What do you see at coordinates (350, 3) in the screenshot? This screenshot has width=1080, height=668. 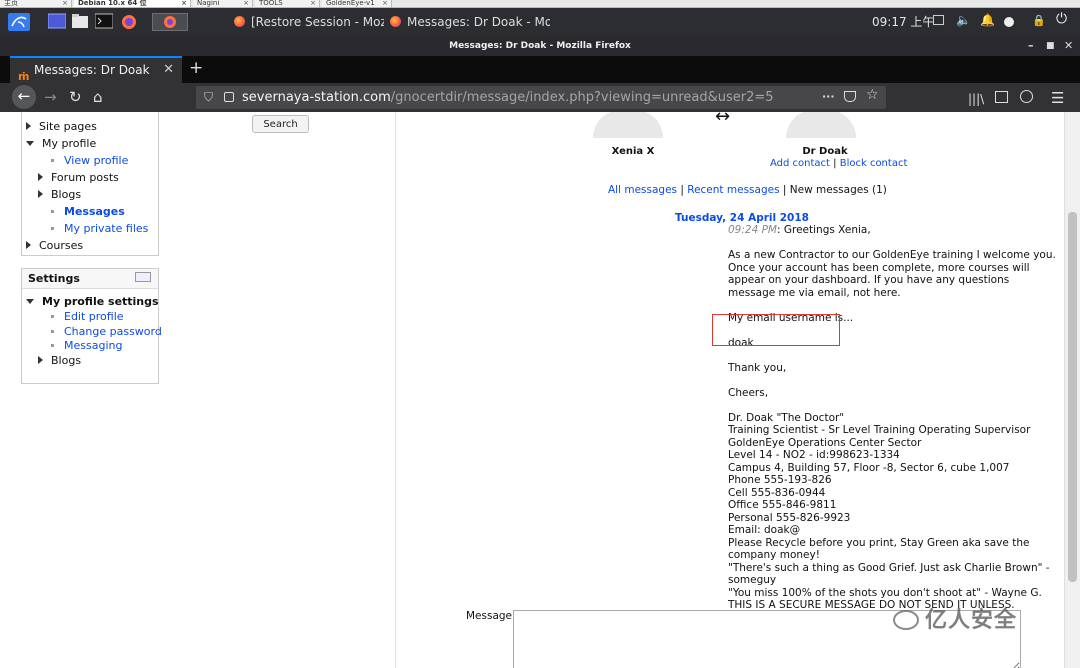 I see `vm-tab-label: GoldenEye-v1` at bounding box center [350, 3].